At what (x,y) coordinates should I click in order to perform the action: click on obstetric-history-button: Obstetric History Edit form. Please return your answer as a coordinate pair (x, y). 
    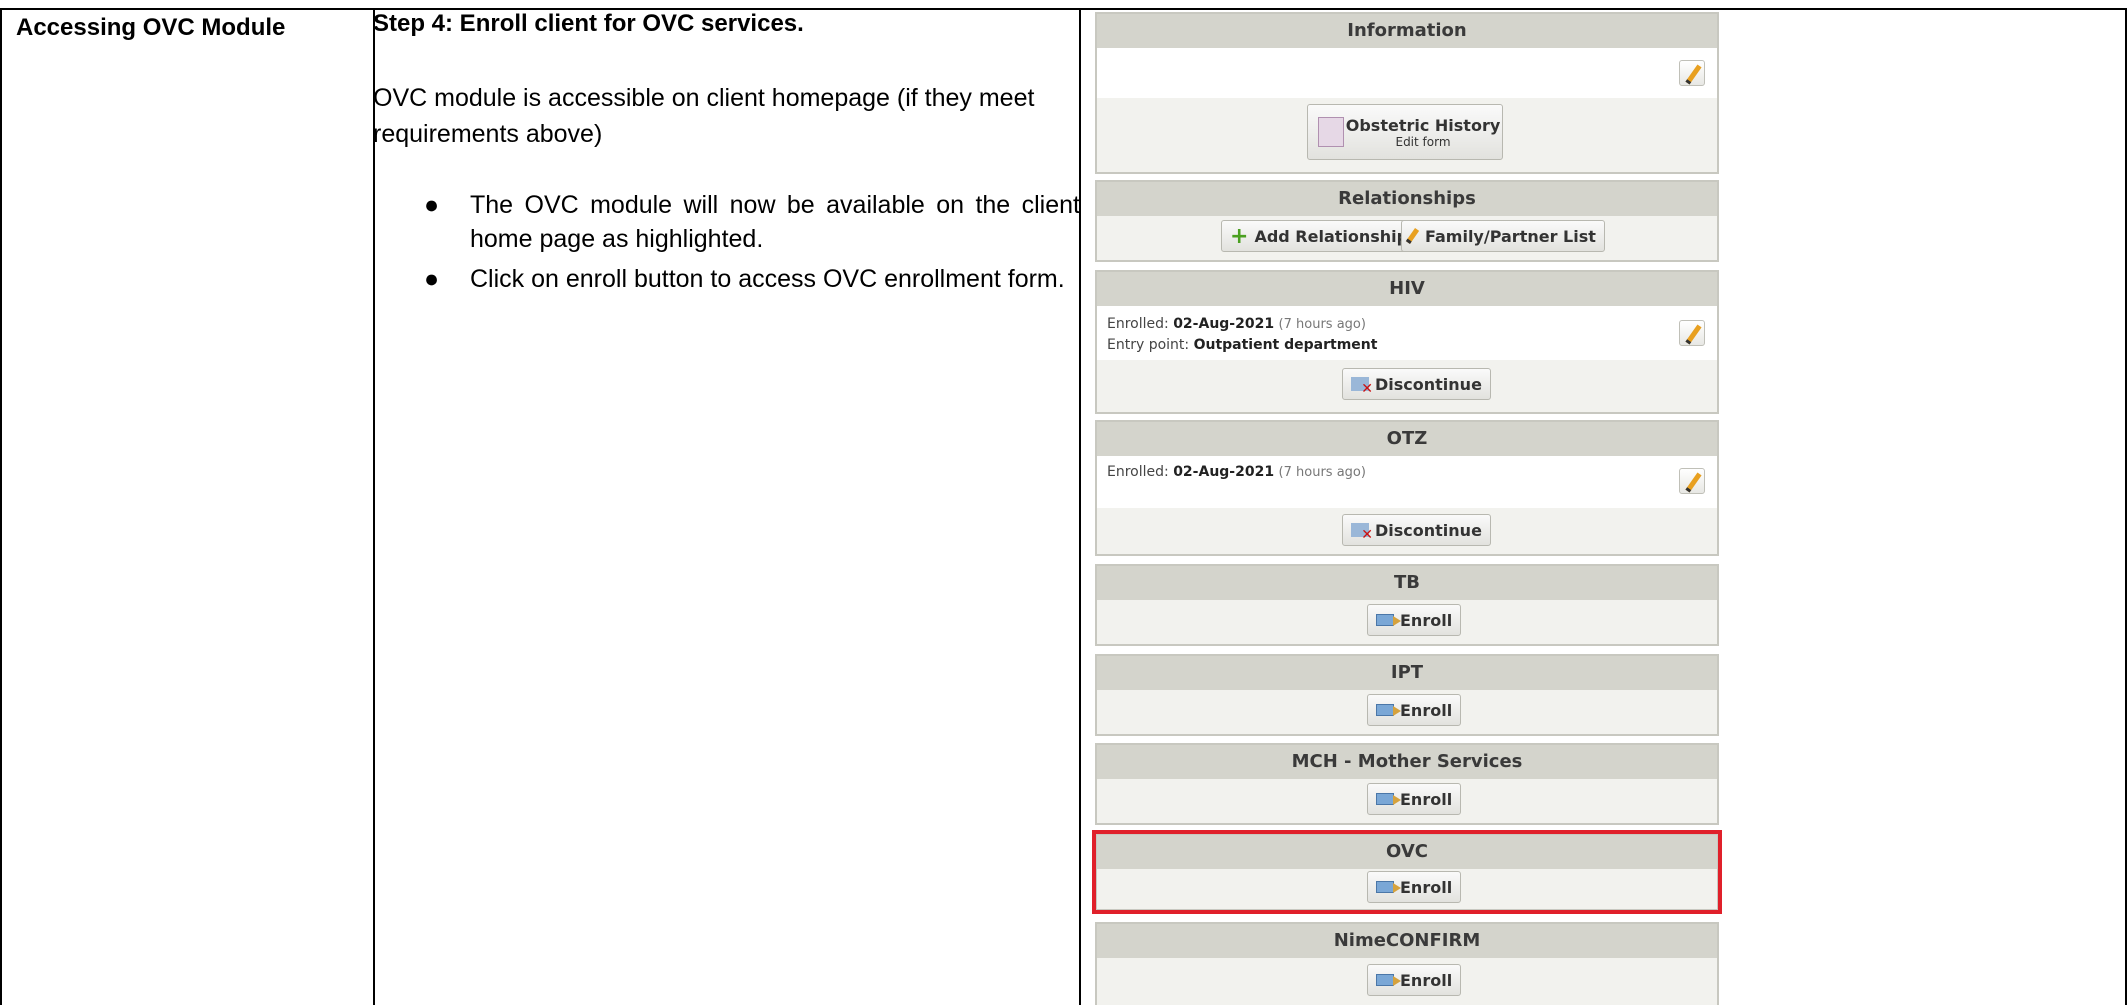
    Looking at the image, I should click on (1405, 132).